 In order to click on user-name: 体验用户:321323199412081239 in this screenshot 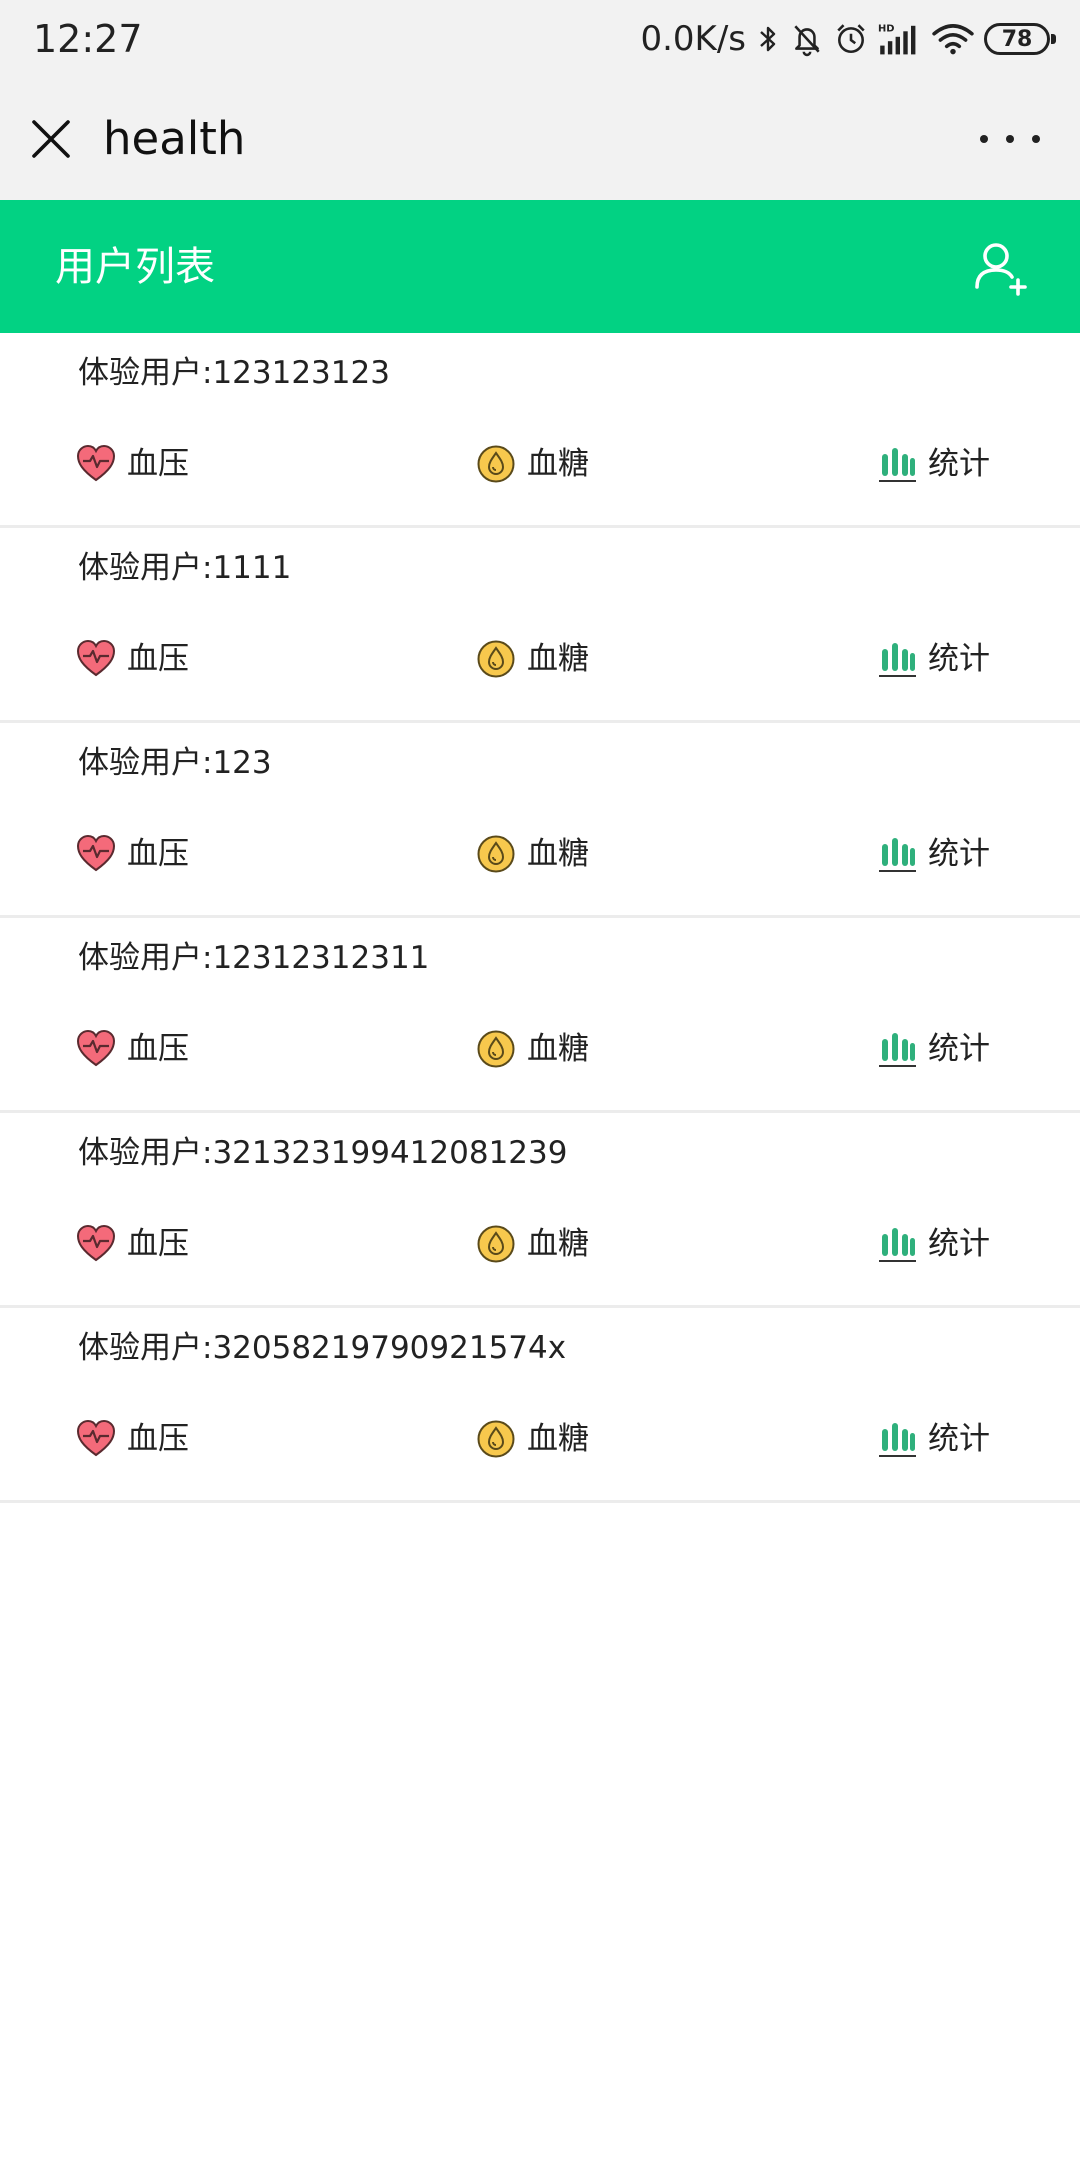, I will do `click(323, 1153)`.